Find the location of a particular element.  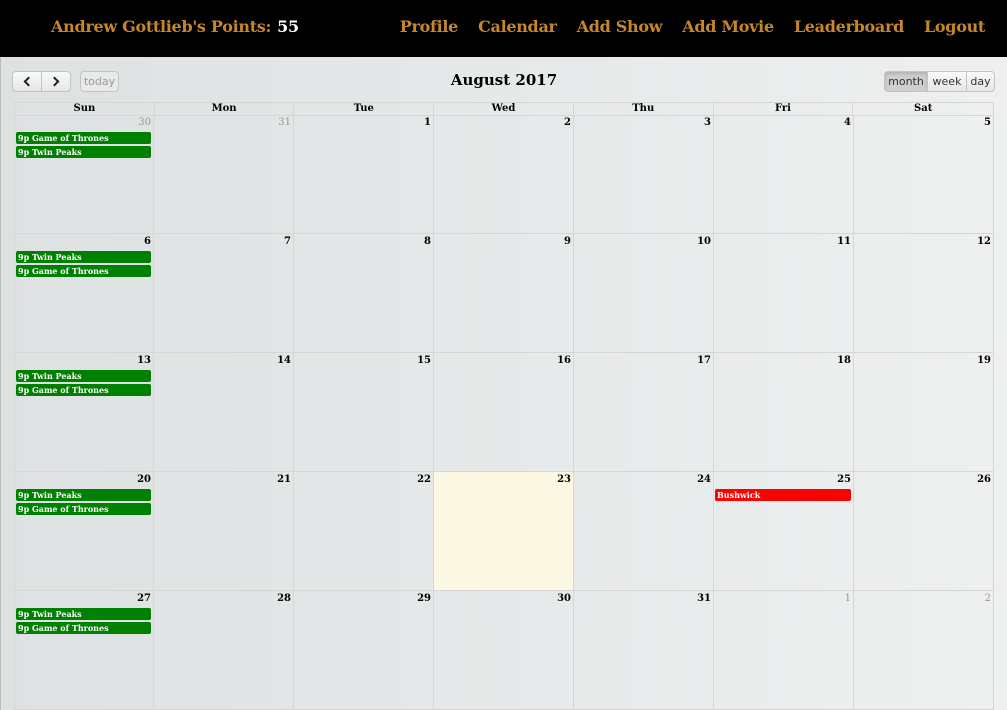

day-number: 5 is located at coordinates (987, 122).